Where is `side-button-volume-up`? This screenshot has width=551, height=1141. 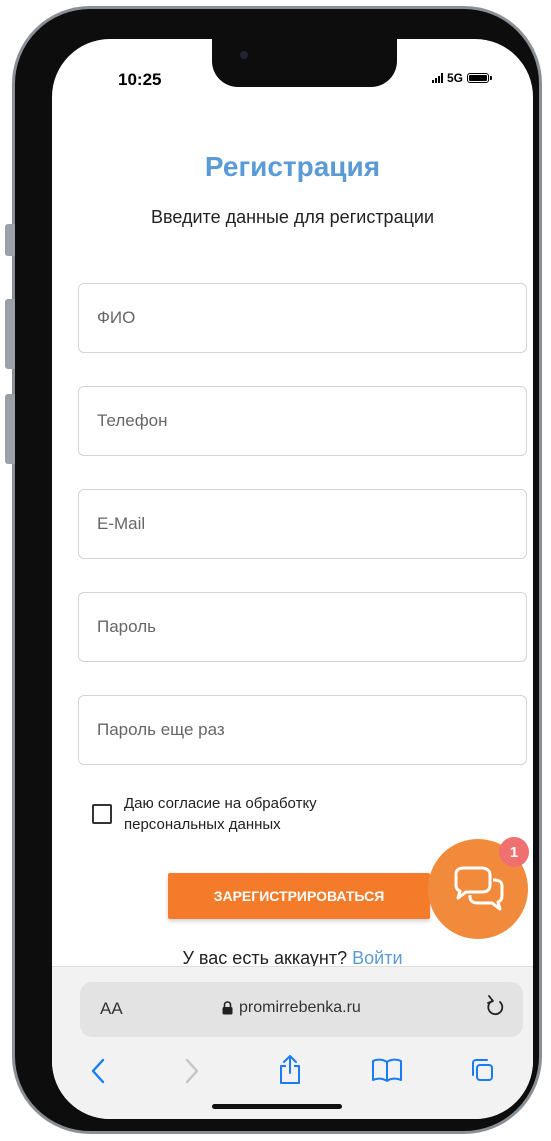
side-button-volume-up is located at coordinates (10, 334).